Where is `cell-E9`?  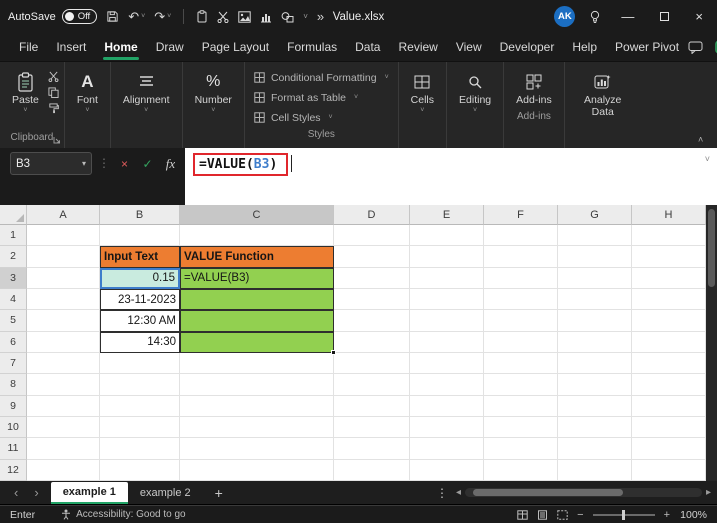 cell-E9 is located at coordinates (447, 406).